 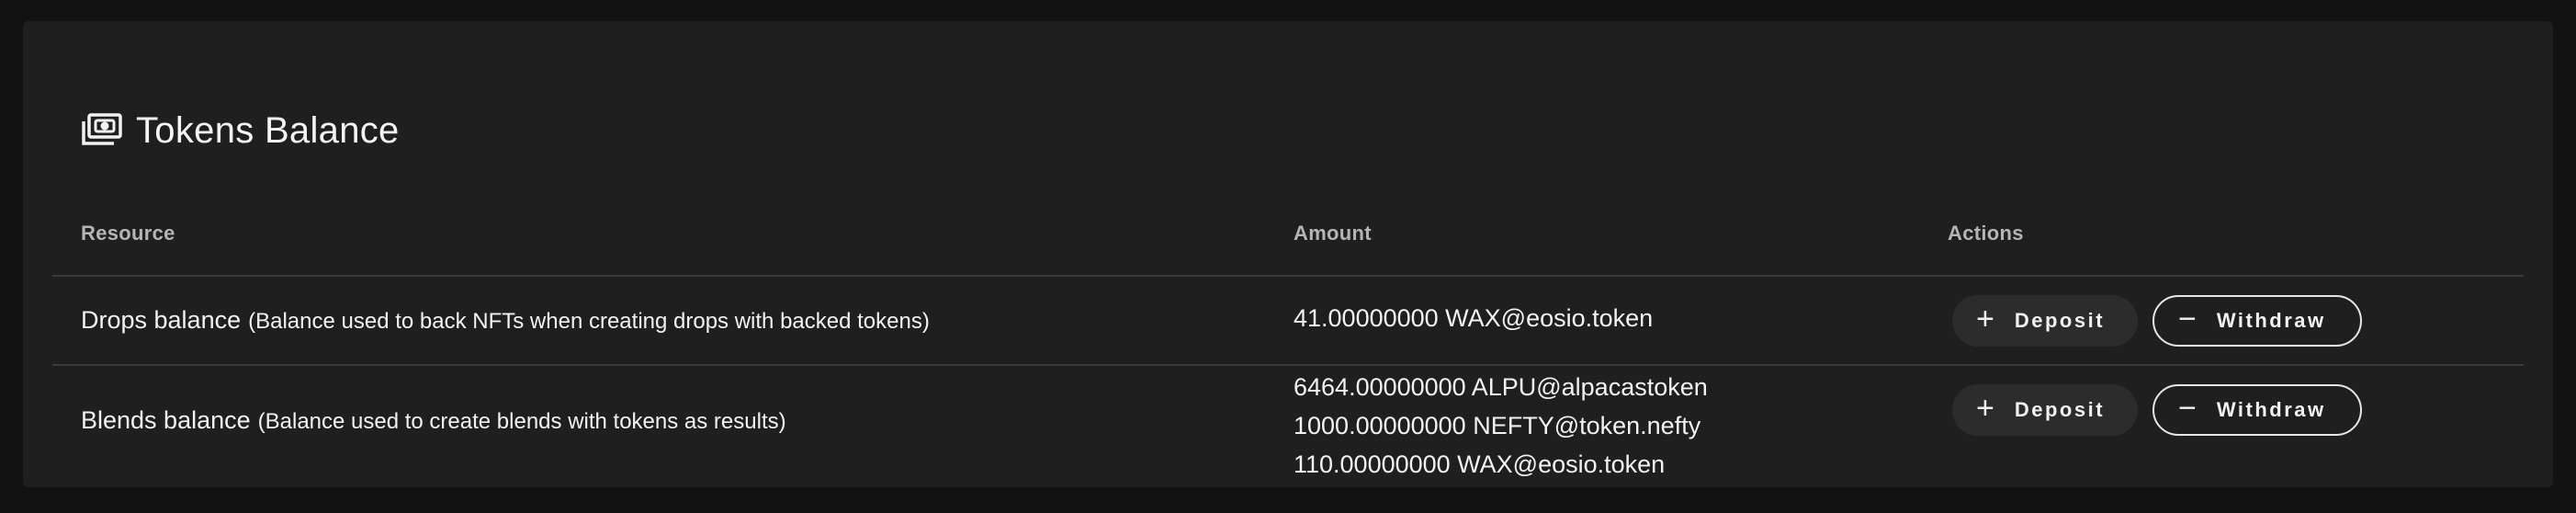 I want to click on column-header-resource: Resource, so click(x=128, y=233).